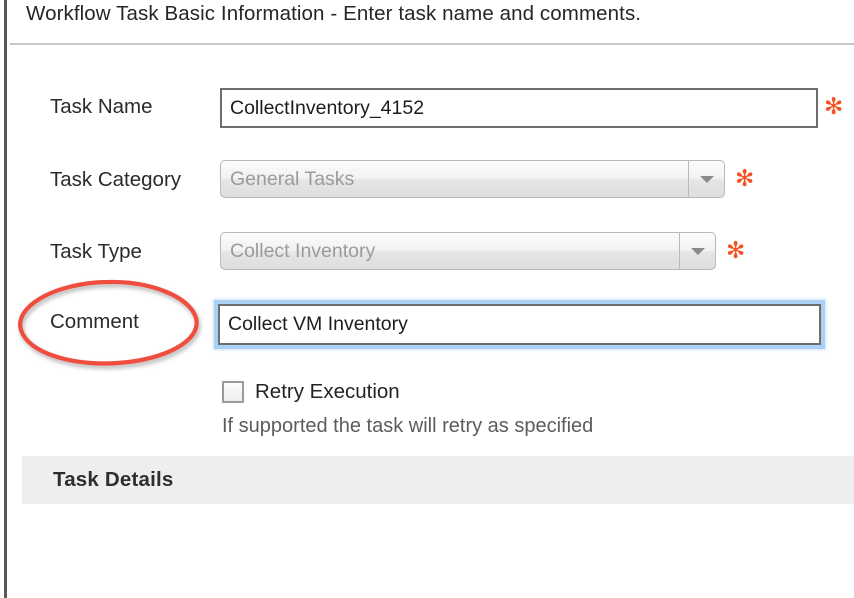 Image resolution: width=854 pixels, height=598 pixels. I want to click on task-category-dropdown: General Tasks, so click(472, 179).